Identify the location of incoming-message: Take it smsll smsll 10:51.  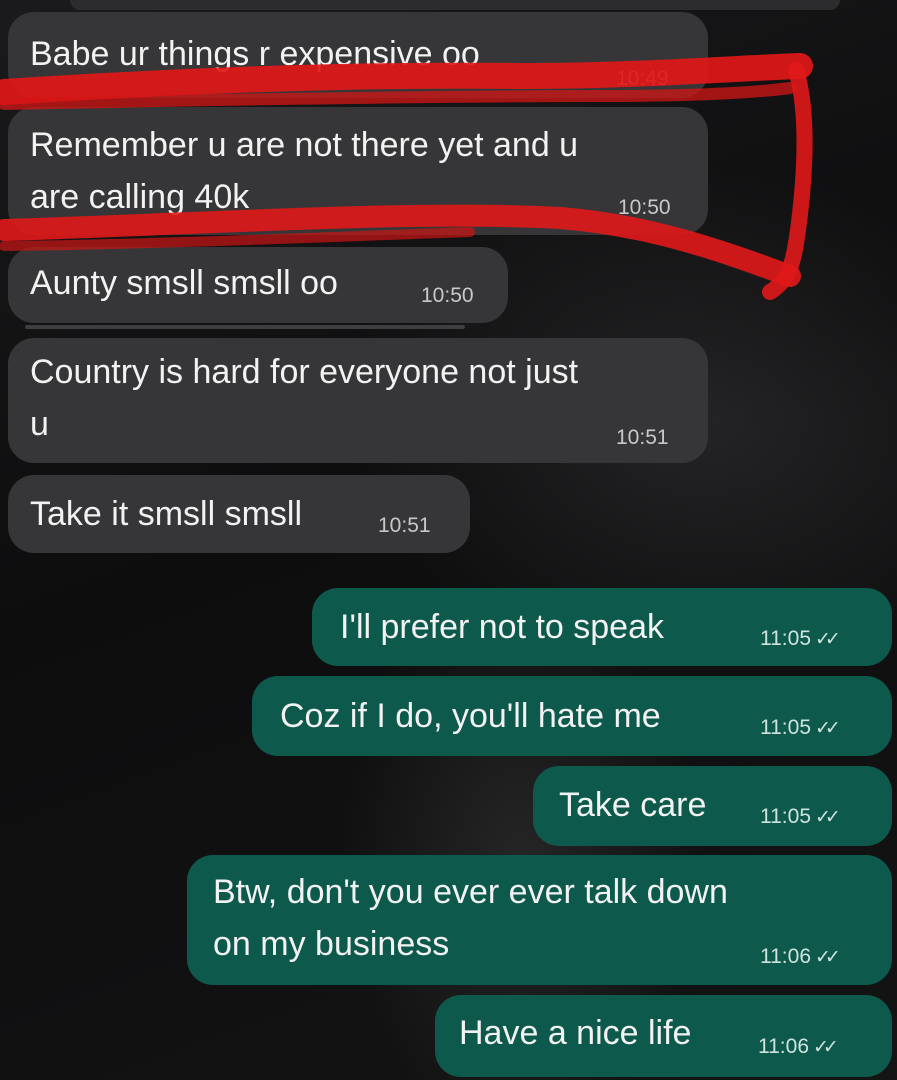
(239, 514).